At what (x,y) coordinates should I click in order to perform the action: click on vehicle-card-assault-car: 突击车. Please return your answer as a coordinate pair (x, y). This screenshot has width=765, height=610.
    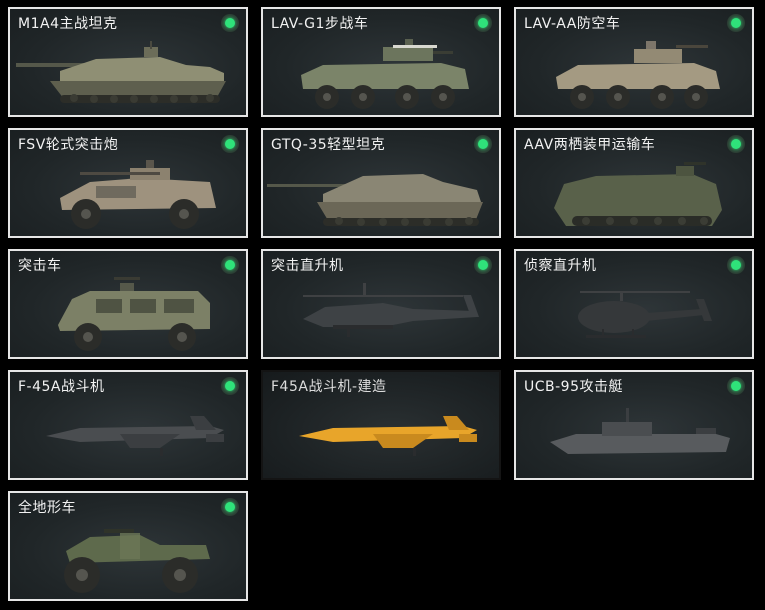
    Looking at the image, I should click on (128, 304).